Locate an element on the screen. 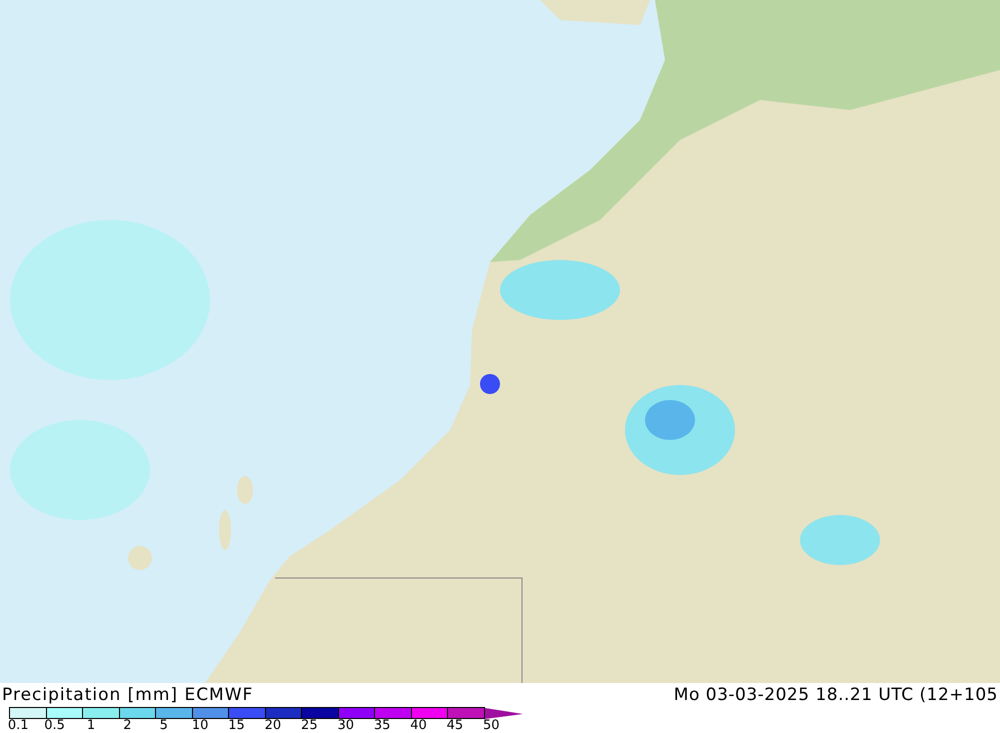 The height and width of the screenshot is (733, 1000). legend-tick-label: 40 is located at coordinates (418, 725).